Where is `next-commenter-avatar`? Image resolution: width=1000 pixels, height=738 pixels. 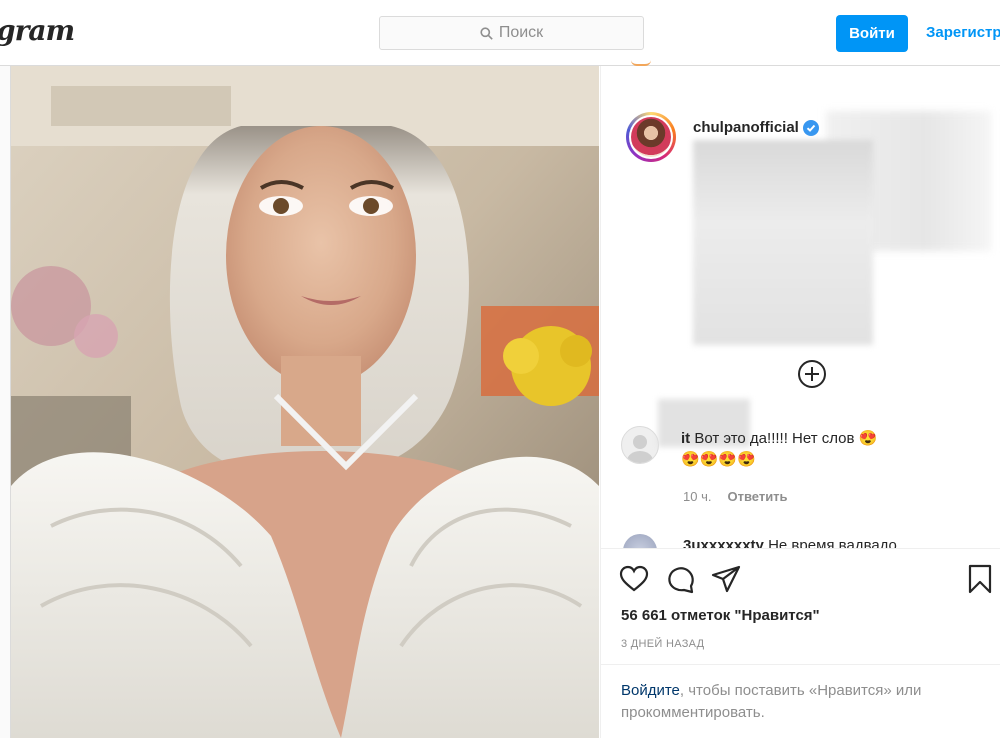 next-commenter-avatar is located at coordinates (640, 541).